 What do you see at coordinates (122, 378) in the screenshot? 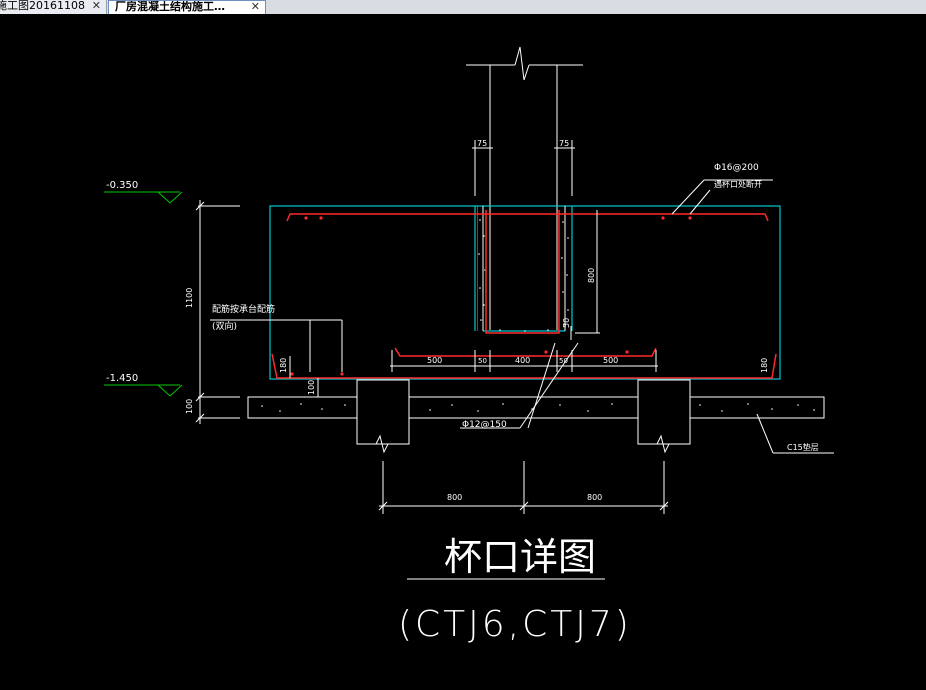
I see `elevation-bottom: -1.450` at bounding box center [122, 378].